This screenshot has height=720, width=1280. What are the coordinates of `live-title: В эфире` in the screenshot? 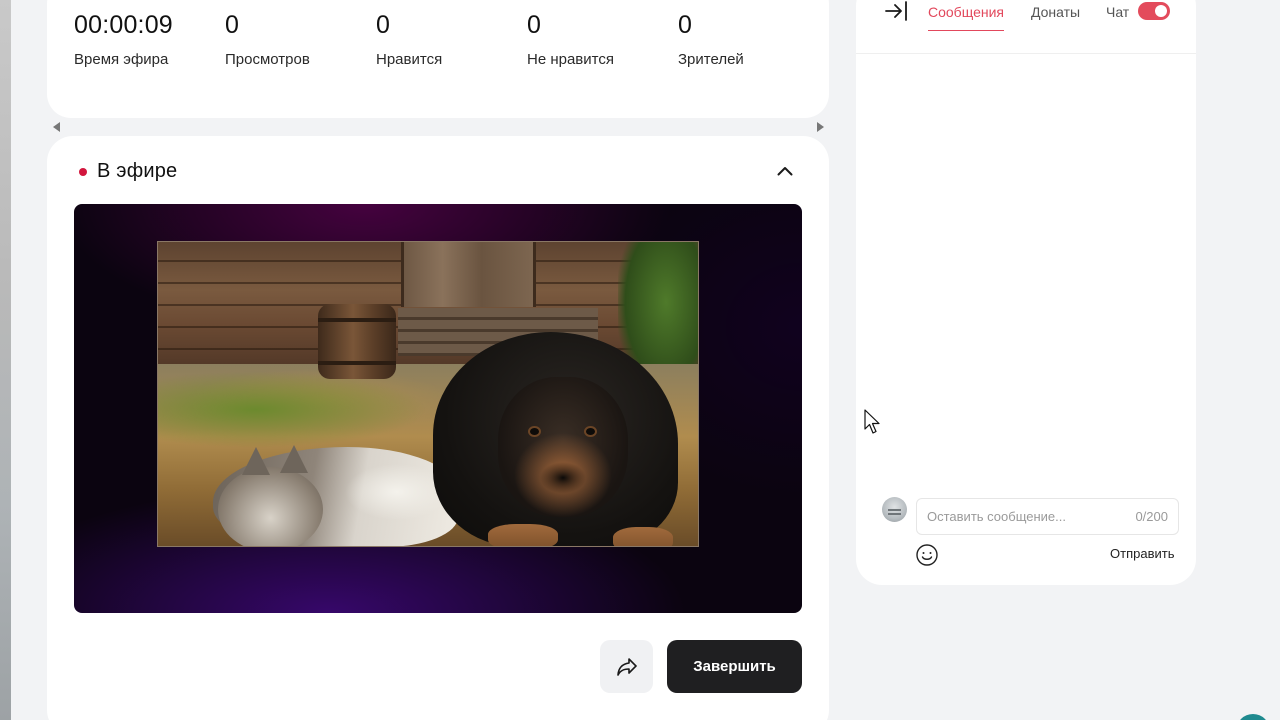 It's located at (137, 171).